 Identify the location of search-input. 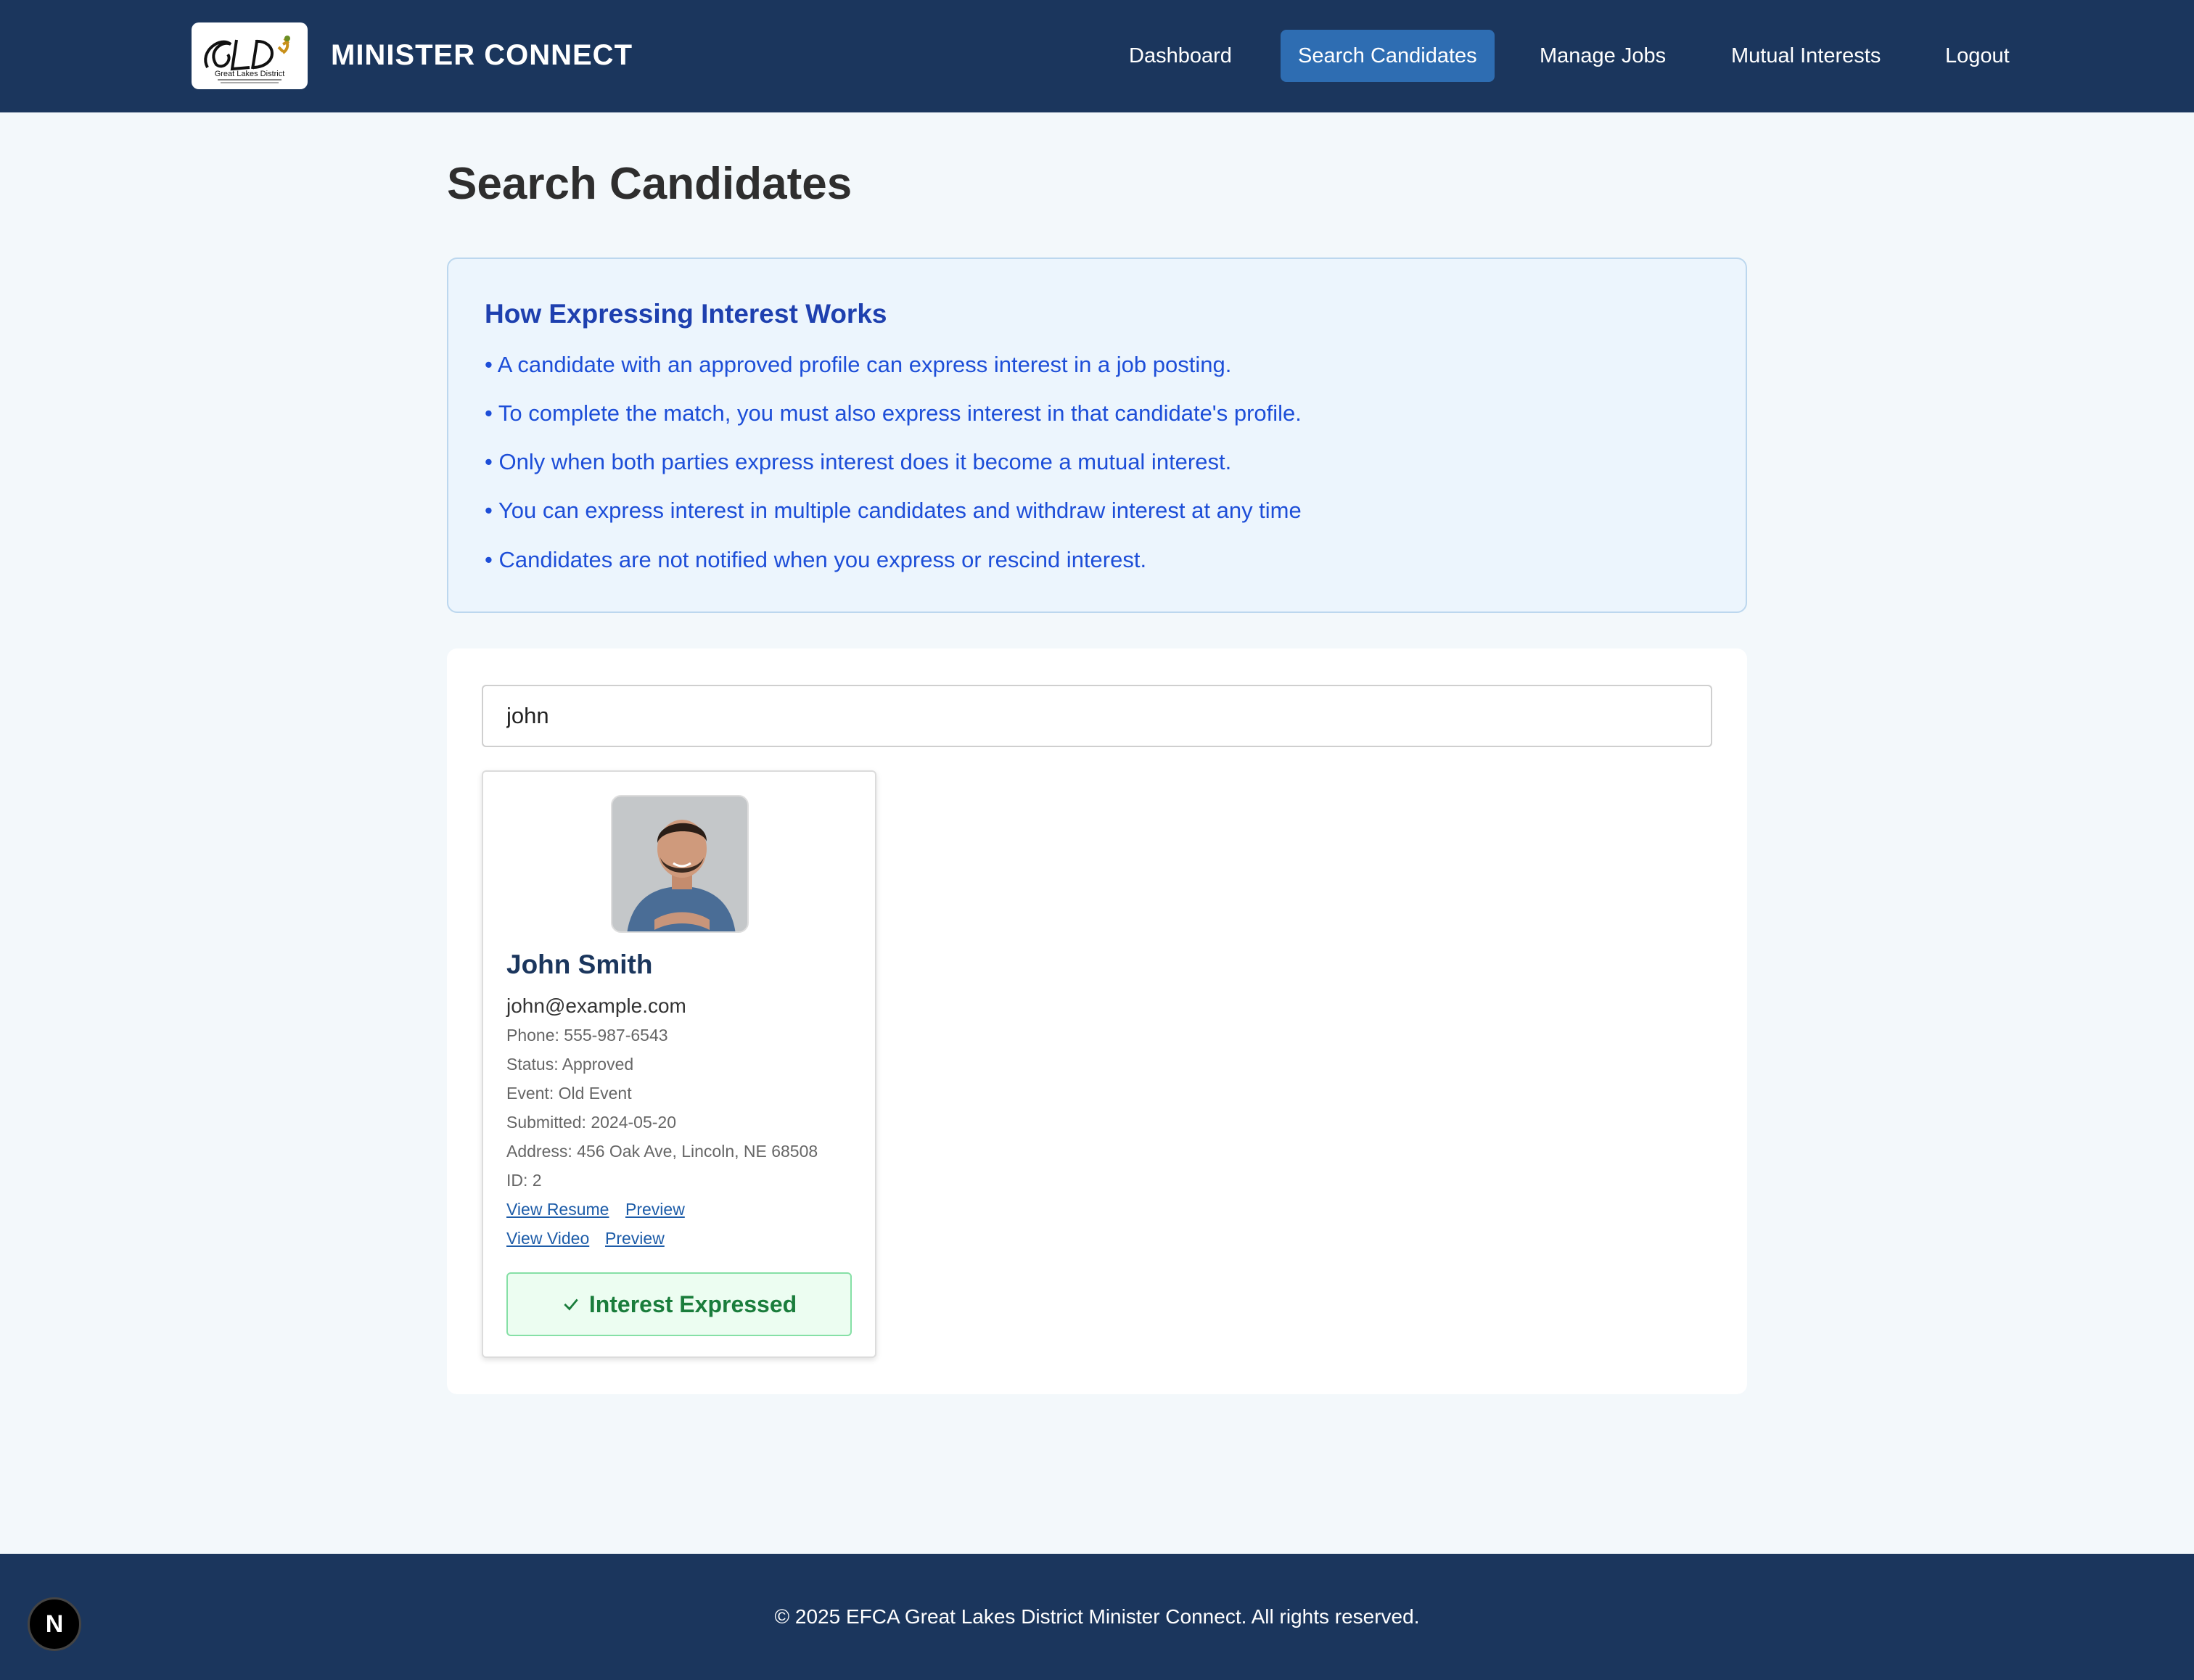
(1097, 716).